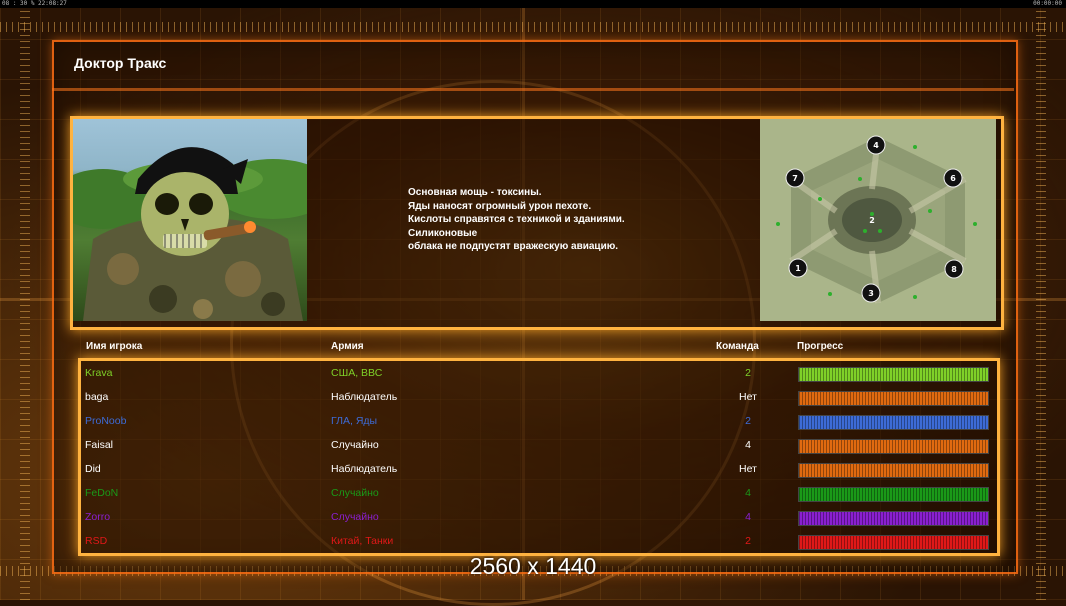  Describe the element at coordinates (533, 493) in the screenshot. I see `table-row: FeDoN Случайно 4` at that location.